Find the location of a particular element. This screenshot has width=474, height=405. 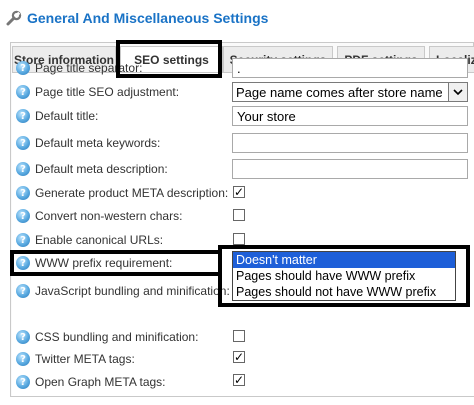

form-row-generate-product-meta: ? Generate product META description: is located at coordinates (122, 193).